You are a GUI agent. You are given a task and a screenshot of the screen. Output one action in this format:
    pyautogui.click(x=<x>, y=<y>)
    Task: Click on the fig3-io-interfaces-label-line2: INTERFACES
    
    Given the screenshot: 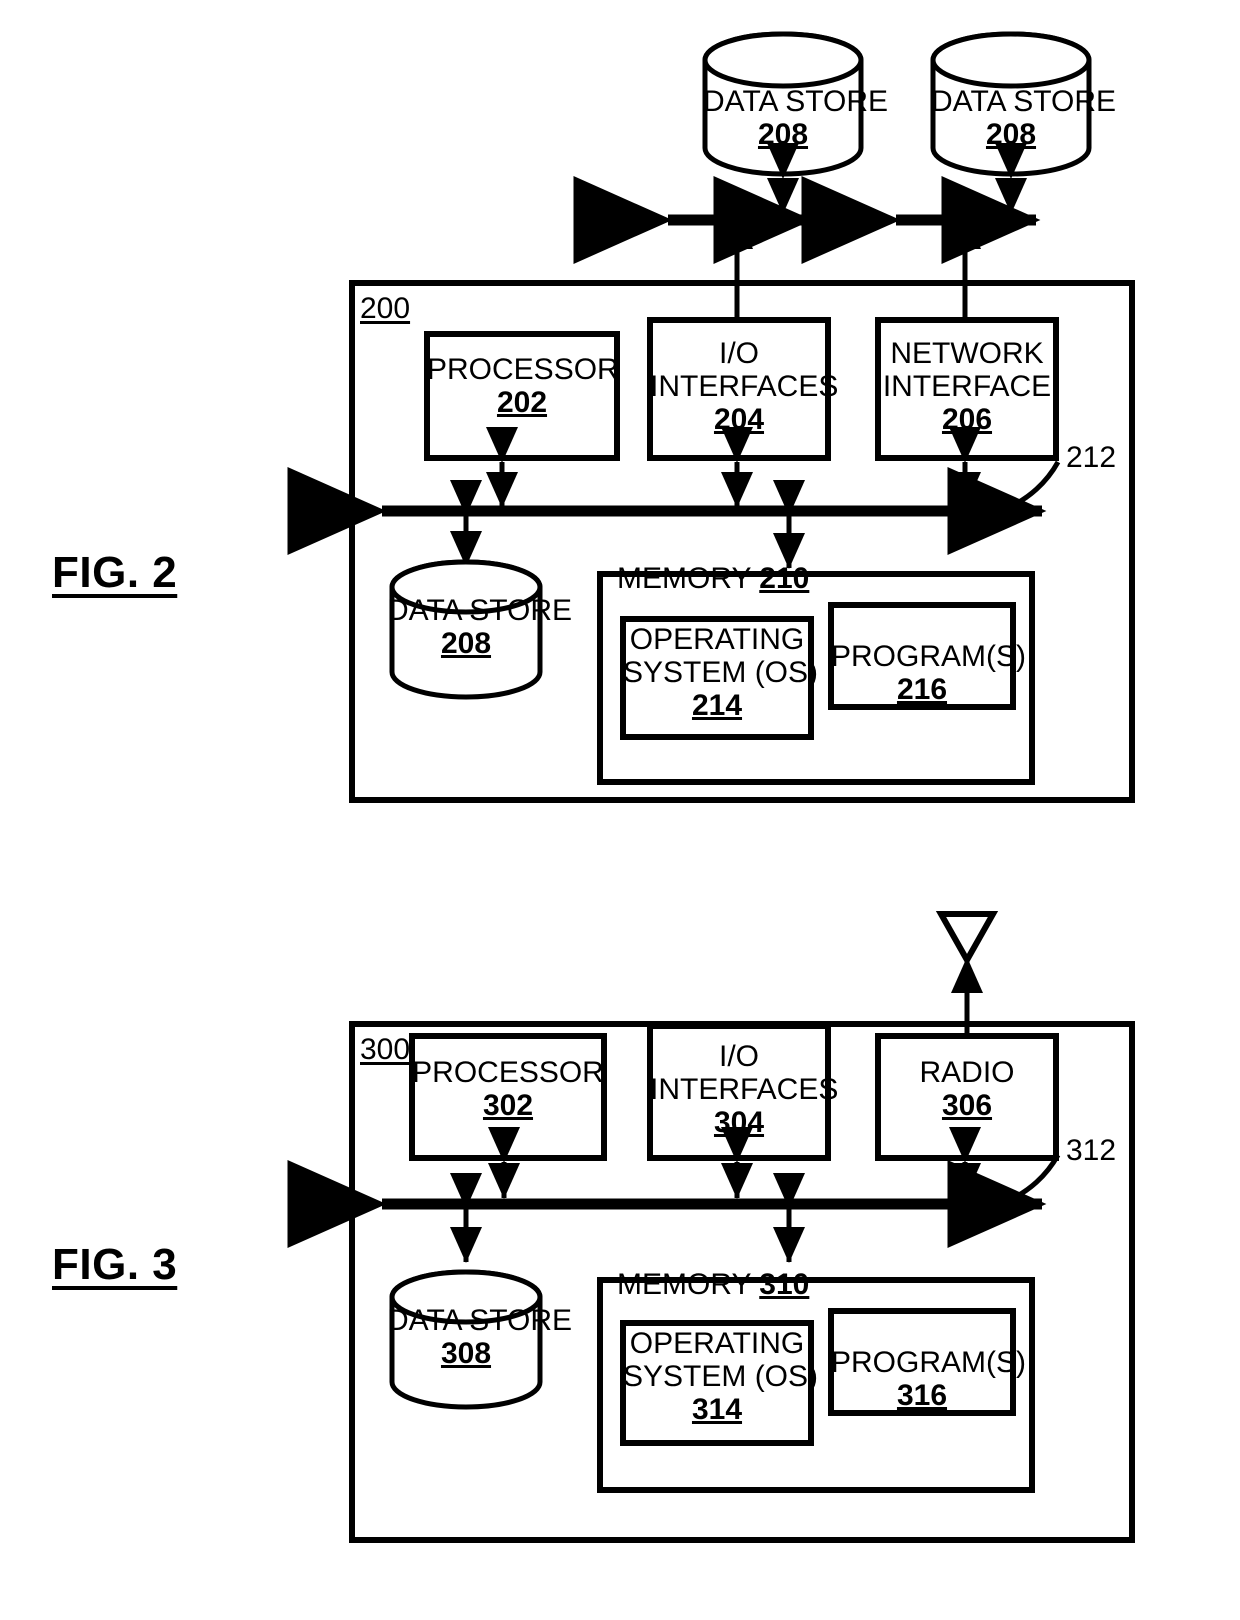 What is the action you would take?
    pyautogui.click(x=744, y=1089)
    